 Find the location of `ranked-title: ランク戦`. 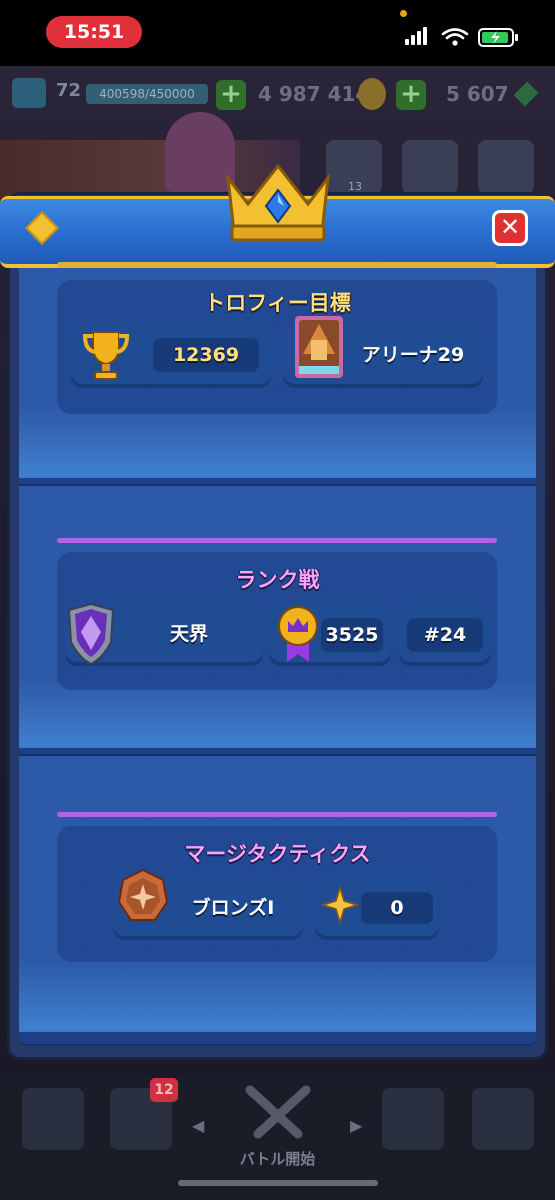

ranked-title: ランク戦 is located at coordinates (277, 580).